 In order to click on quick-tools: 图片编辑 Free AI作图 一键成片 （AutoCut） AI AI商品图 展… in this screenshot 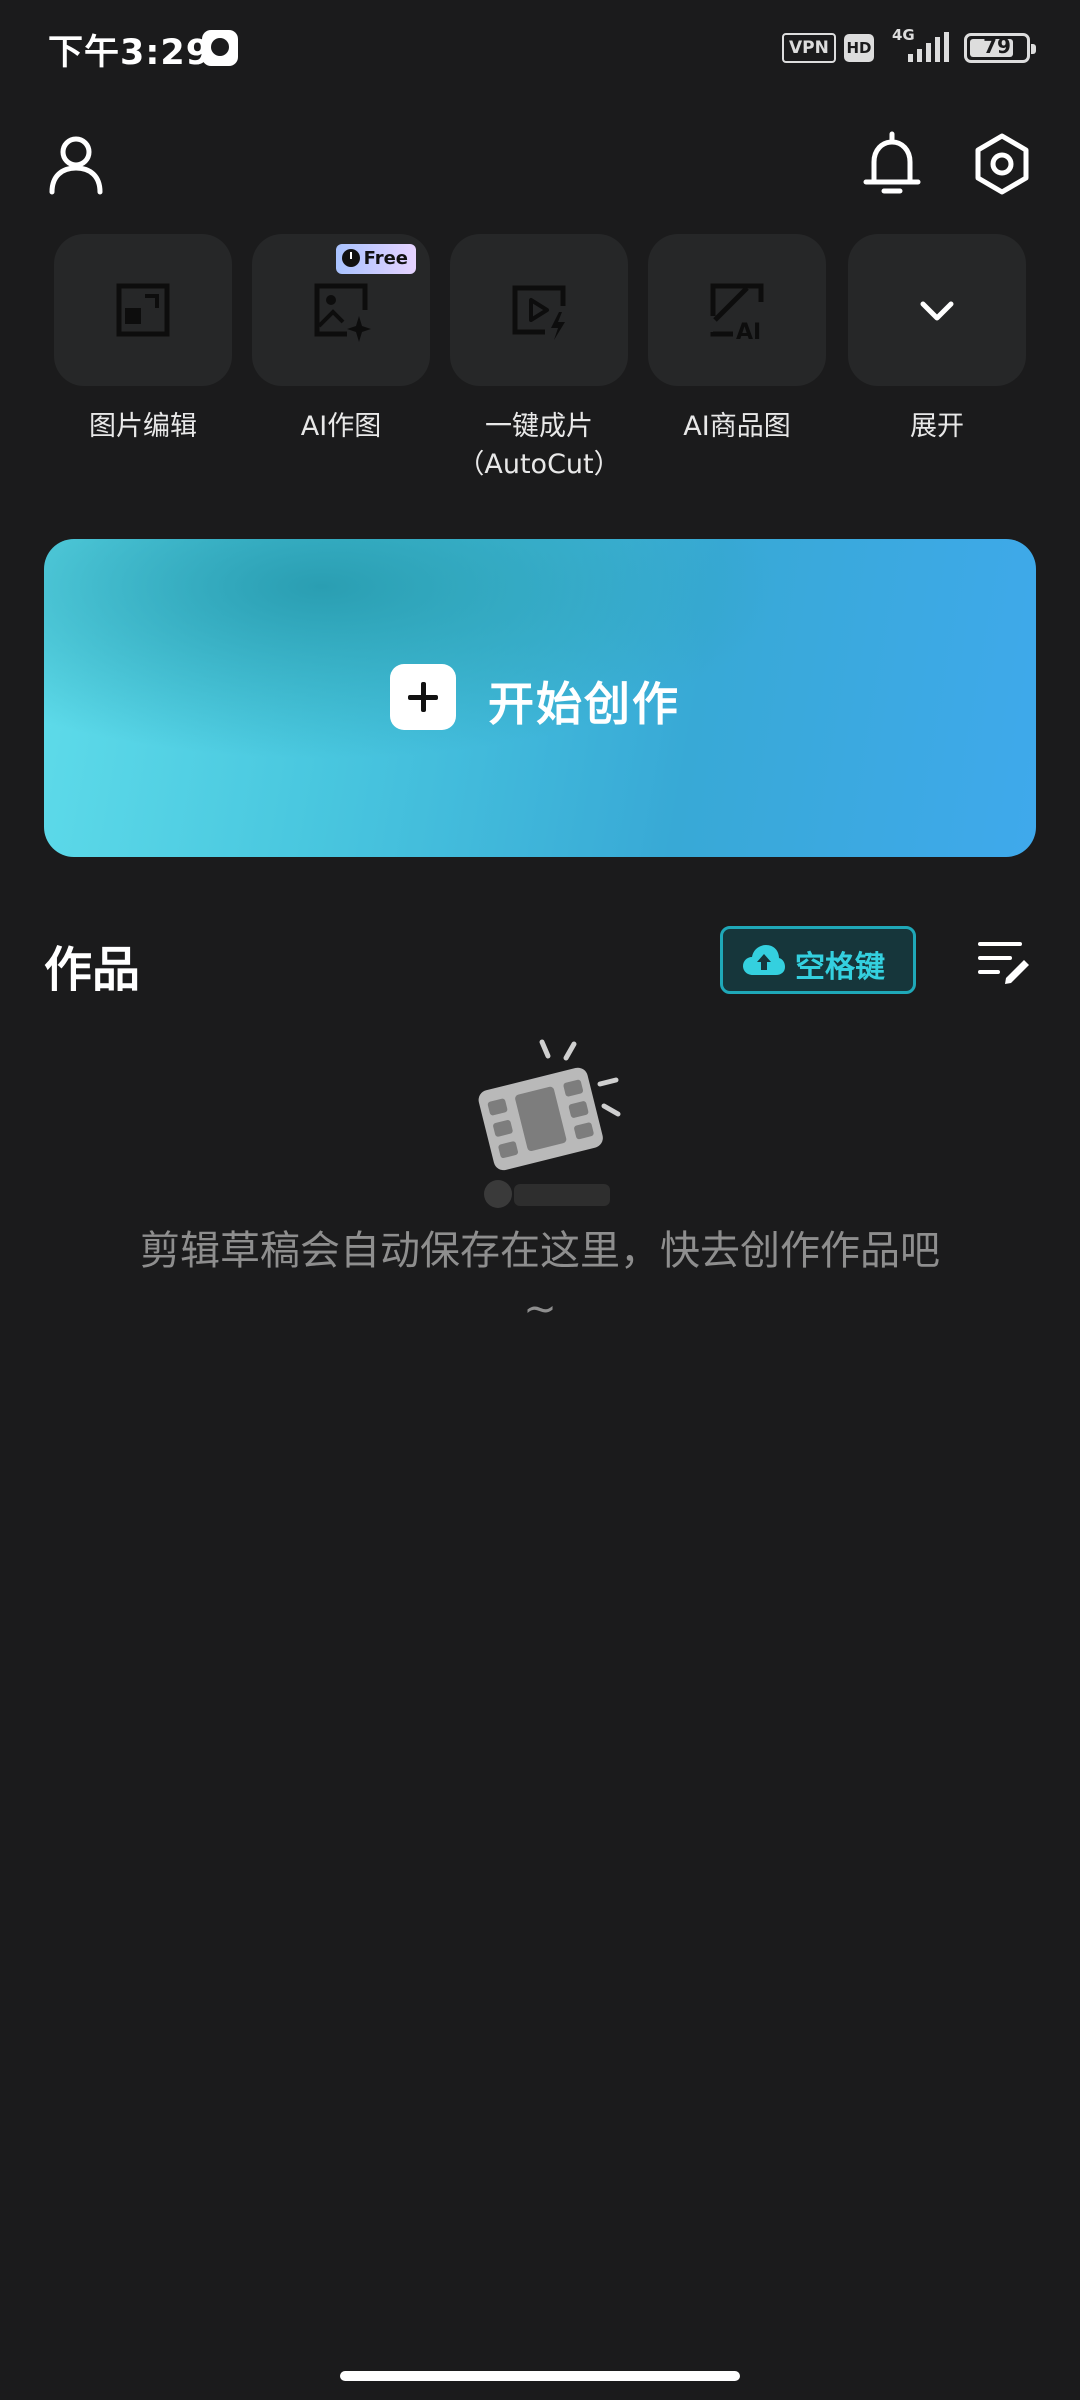, I will do `click(540, 364)`.